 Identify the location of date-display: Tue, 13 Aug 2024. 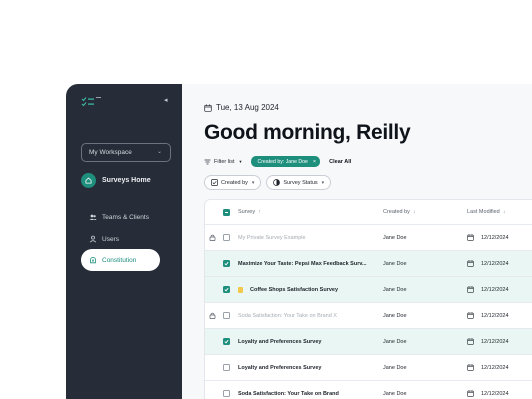
(241, 107).